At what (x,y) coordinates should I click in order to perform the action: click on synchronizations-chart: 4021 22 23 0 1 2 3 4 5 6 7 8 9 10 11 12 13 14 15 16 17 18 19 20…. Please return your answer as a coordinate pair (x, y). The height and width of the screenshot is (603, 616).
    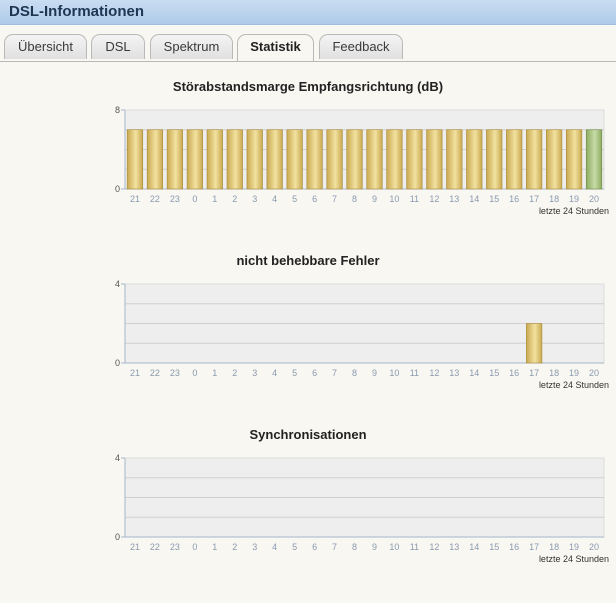
    Looking at the image, I should click on (362, 508).